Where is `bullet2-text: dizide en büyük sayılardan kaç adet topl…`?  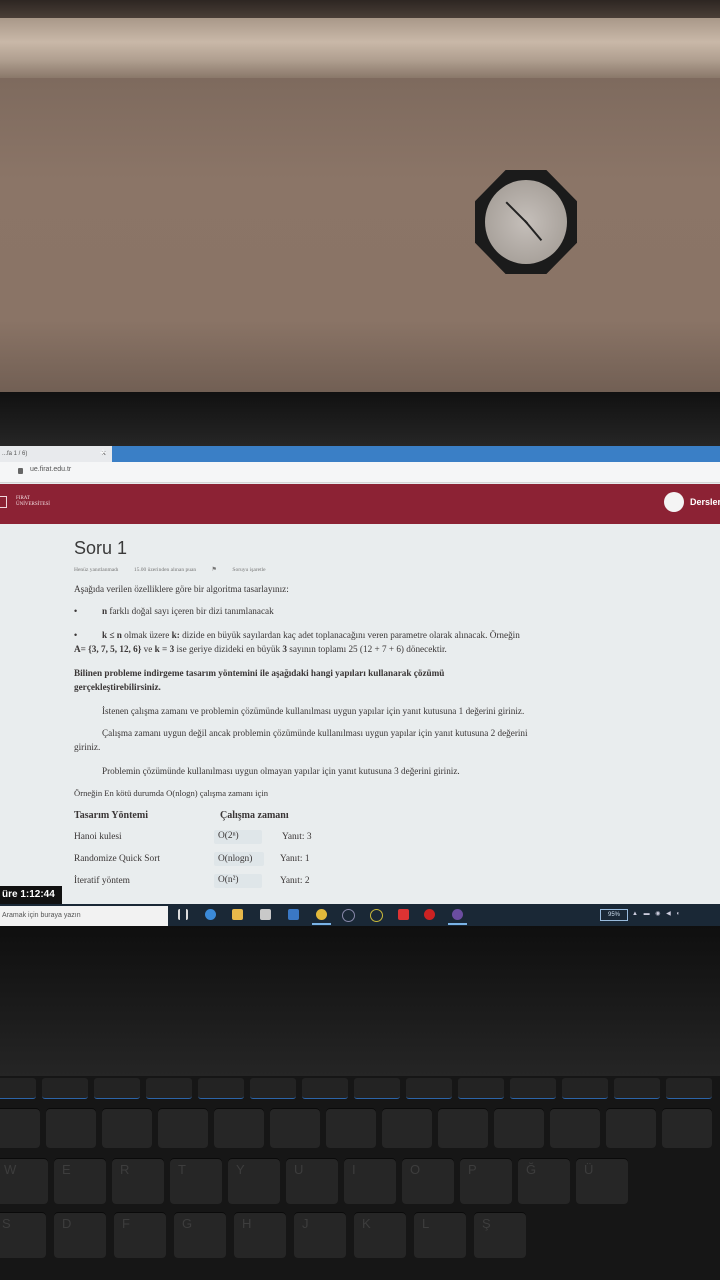 bullet2-text: dizide en büyük sayılardan kaç adet topl… is located at coordinates (351, 635).